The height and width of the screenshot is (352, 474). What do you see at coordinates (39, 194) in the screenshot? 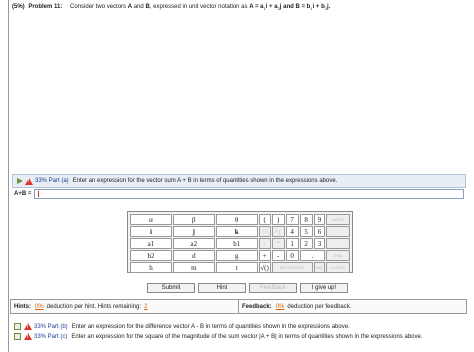
I see `text-caret` at bounding box center [39, 194].